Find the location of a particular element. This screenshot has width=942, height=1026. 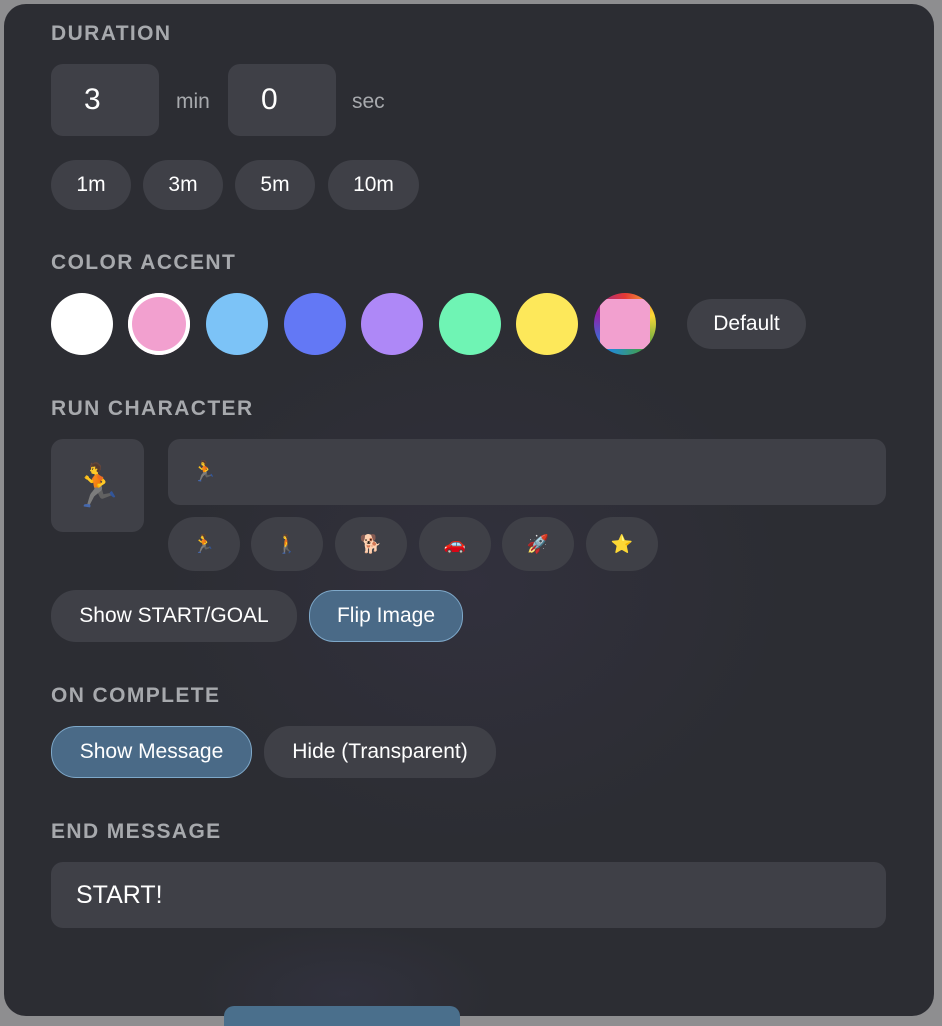

seconds-unit-label: sec is located at coordinates (368, 101).